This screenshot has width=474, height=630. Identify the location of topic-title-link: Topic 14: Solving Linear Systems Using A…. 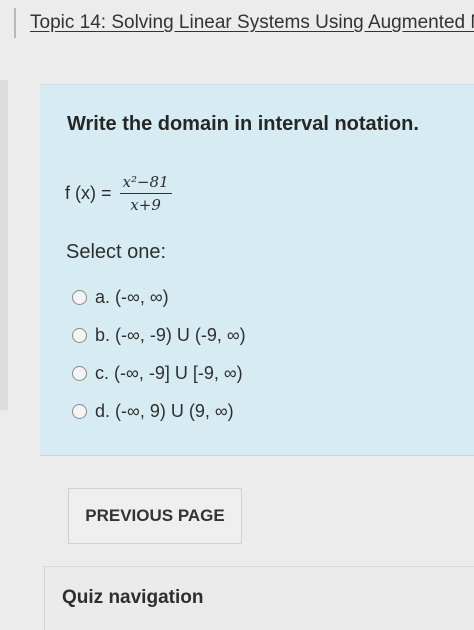
(252, 23).